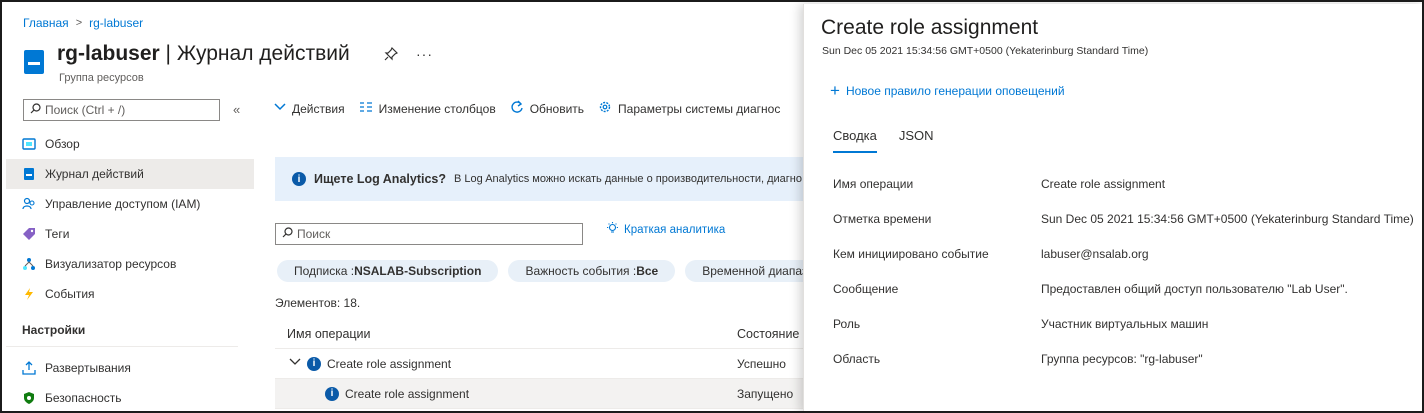 This screenshot has width=1424, height=413. What do you see at coordinates (111, 264) in the screenshot?
I see `sidebar-item-label: Визуализатор ресурсов` at bounding box center [111, 264].